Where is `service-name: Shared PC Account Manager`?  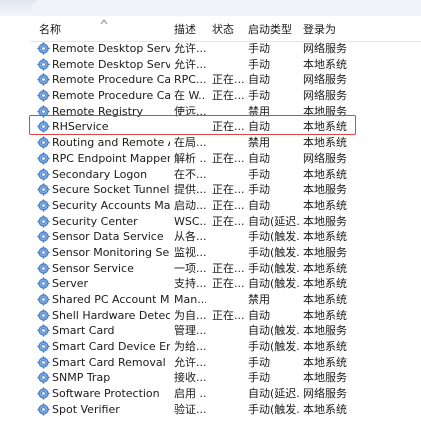
service-name: Shared PC Account Manager is located at coordinates (111, 299).